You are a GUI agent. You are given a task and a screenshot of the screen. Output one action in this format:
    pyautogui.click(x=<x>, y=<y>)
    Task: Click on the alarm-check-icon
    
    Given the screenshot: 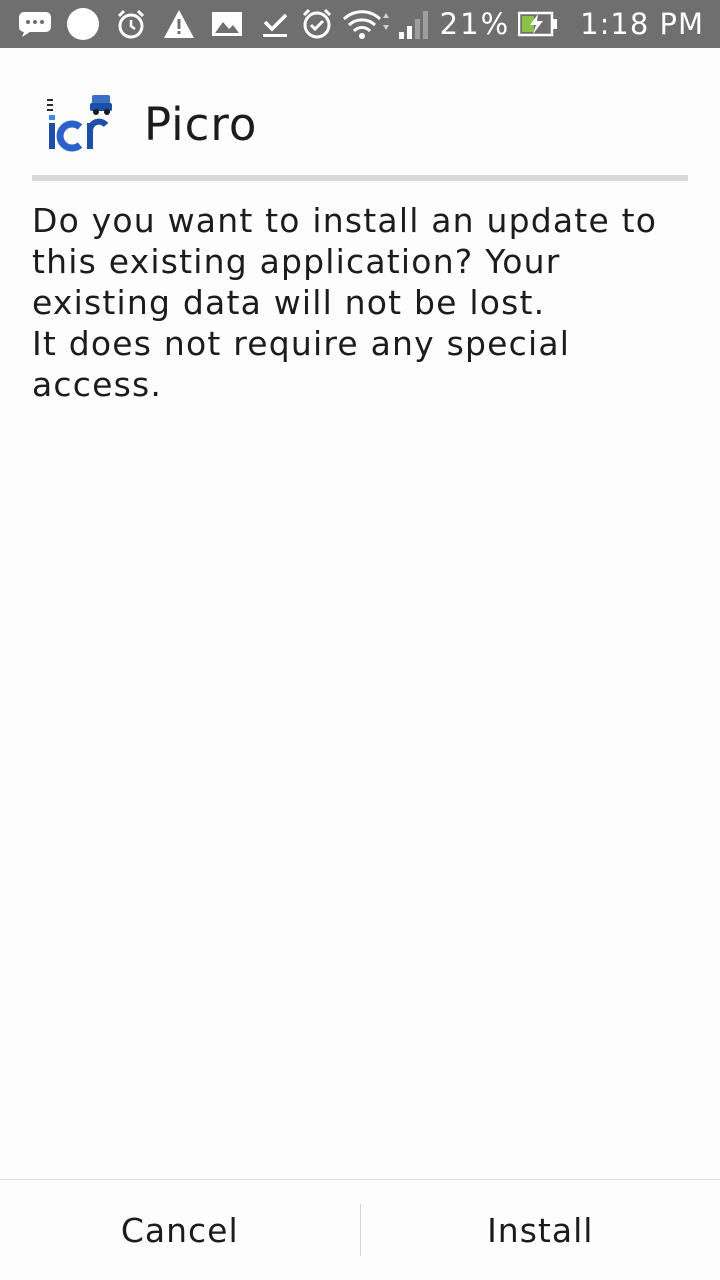 What is the action you would take?
    pyautogui.click(x=317, y=24)
    